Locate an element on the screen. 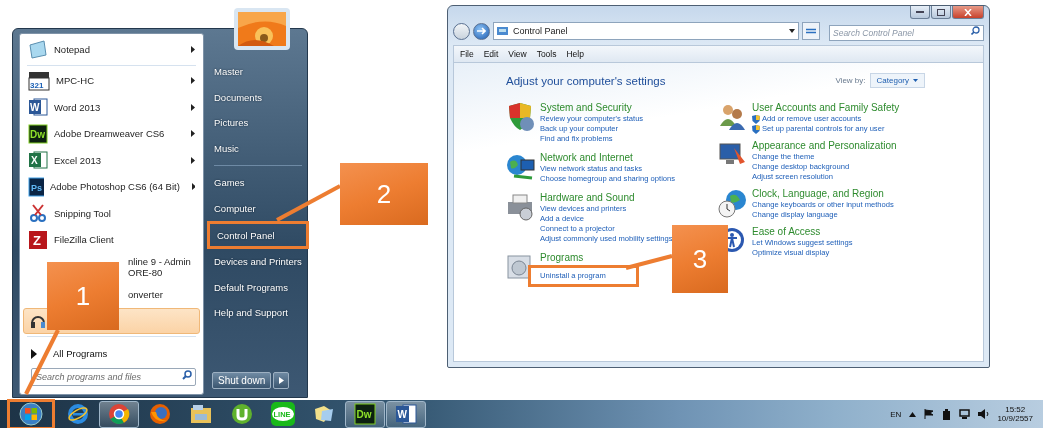 The width and height of the screenshot is (1043, 428). program-item: Dw Adobe Dreamweaver CS6 is located at coordinates (111, 133).